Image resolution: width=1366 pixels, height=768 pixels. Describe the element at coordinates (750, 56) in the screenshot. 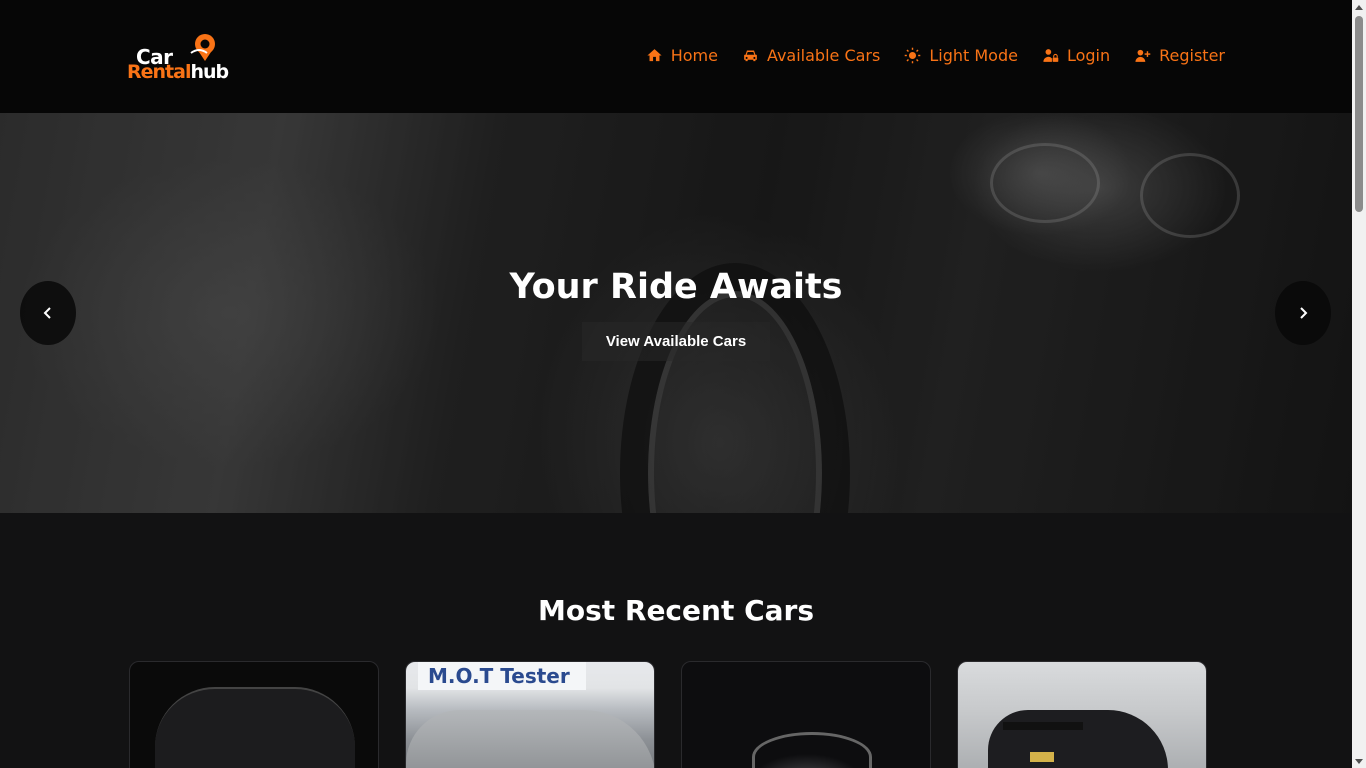

I see `car-icon` at that location.